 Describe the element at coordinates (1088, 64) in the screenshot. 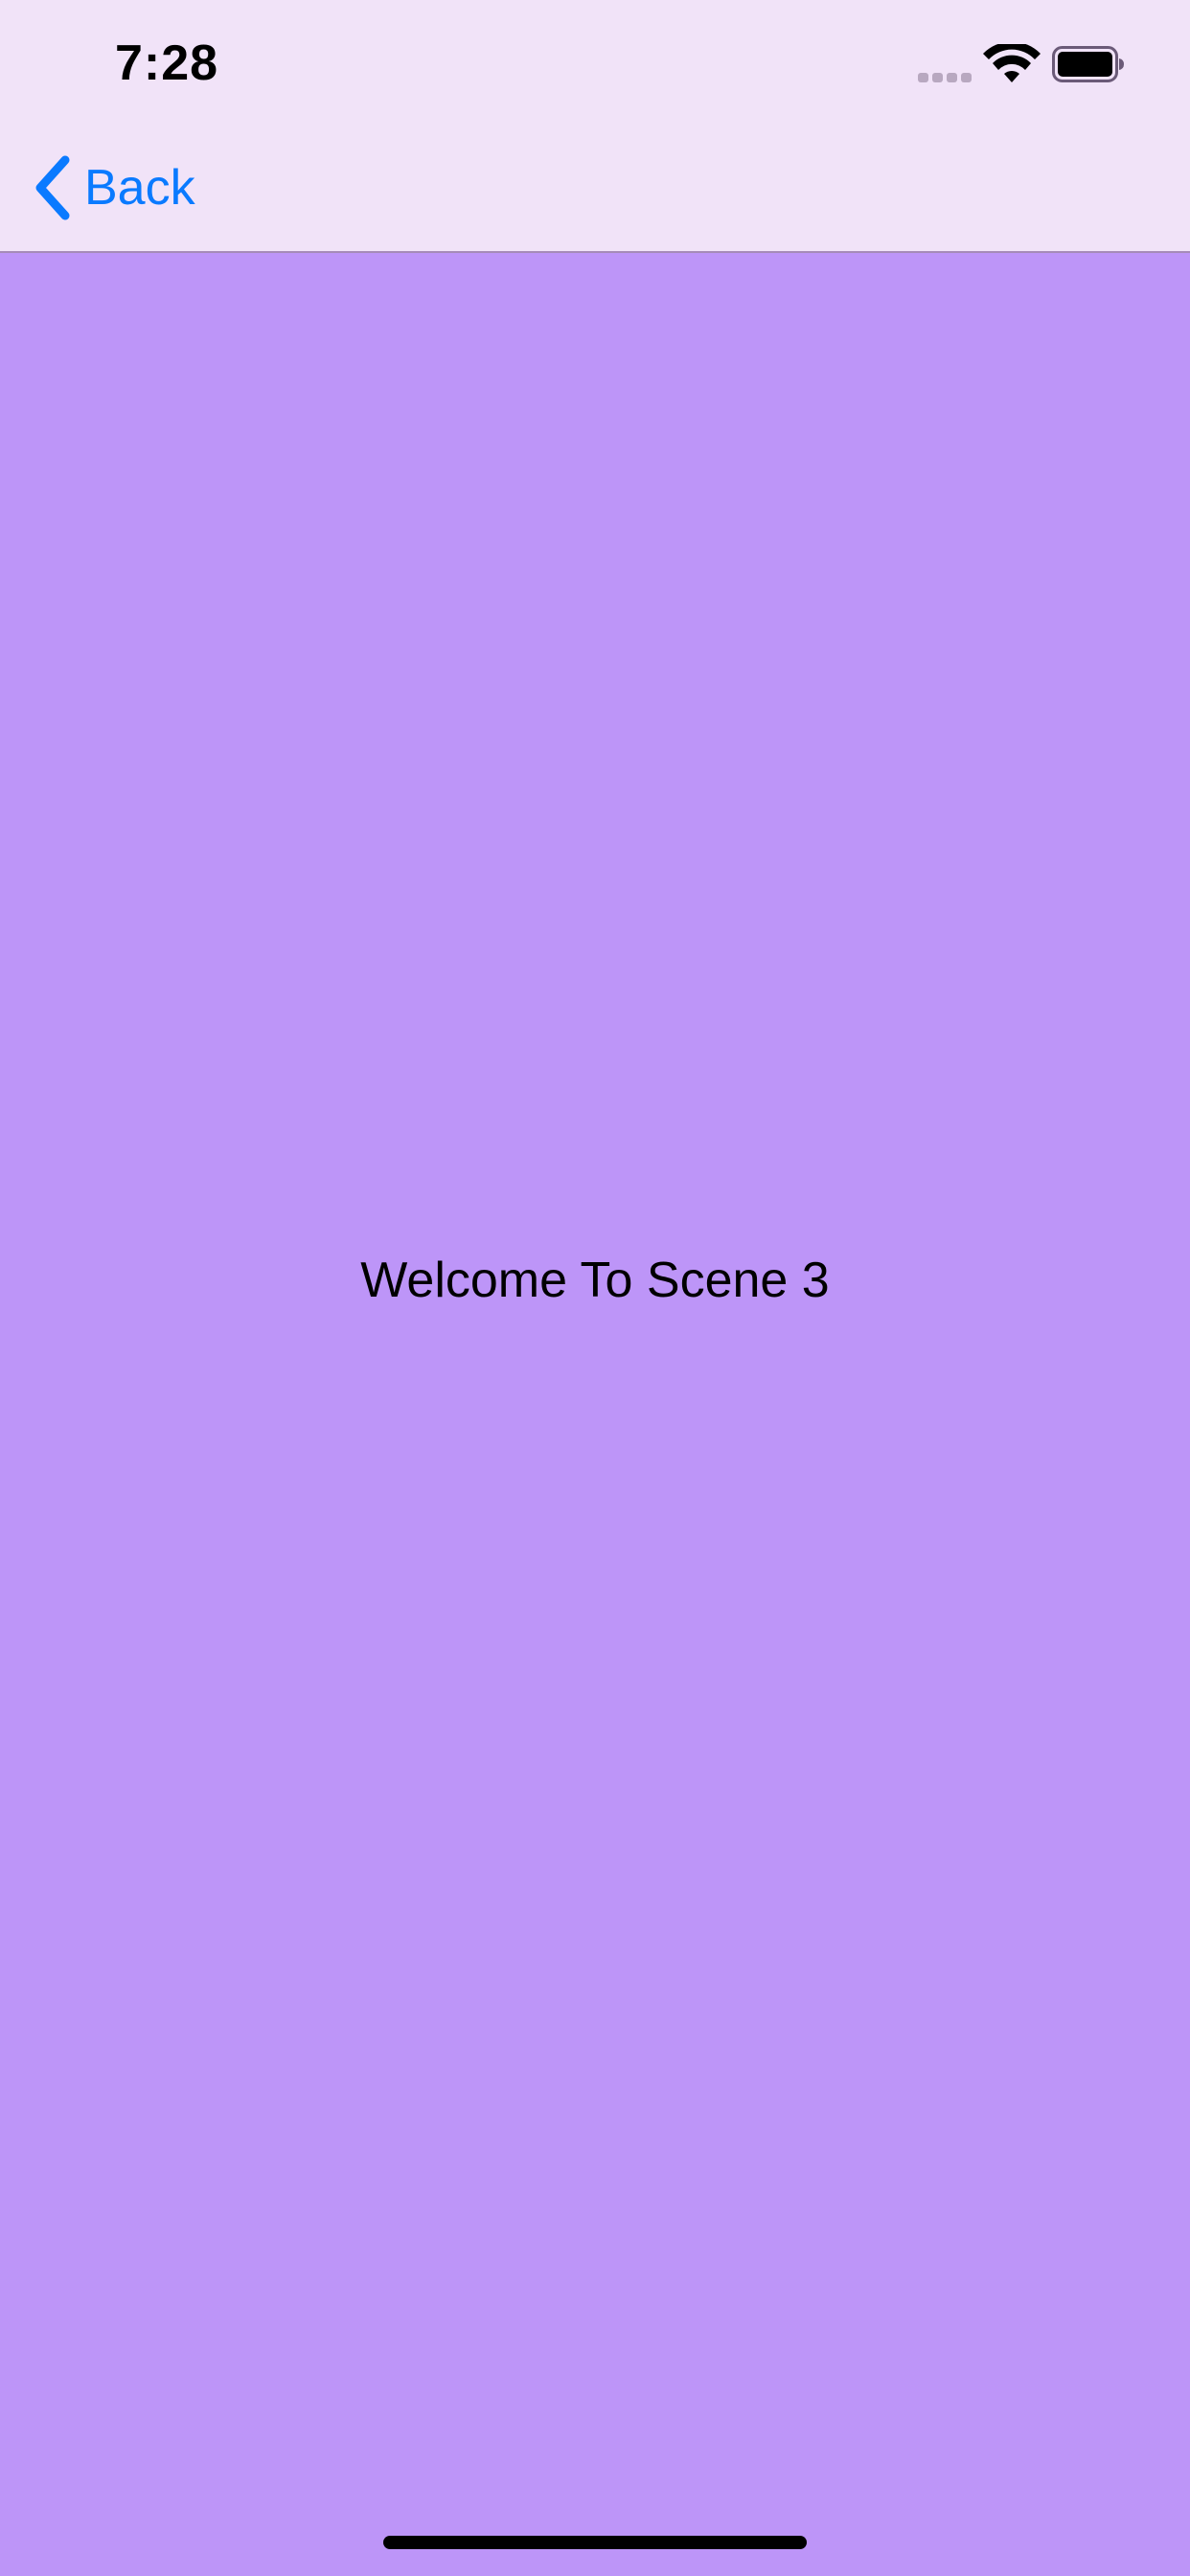

I see `battery-icon` at that location.